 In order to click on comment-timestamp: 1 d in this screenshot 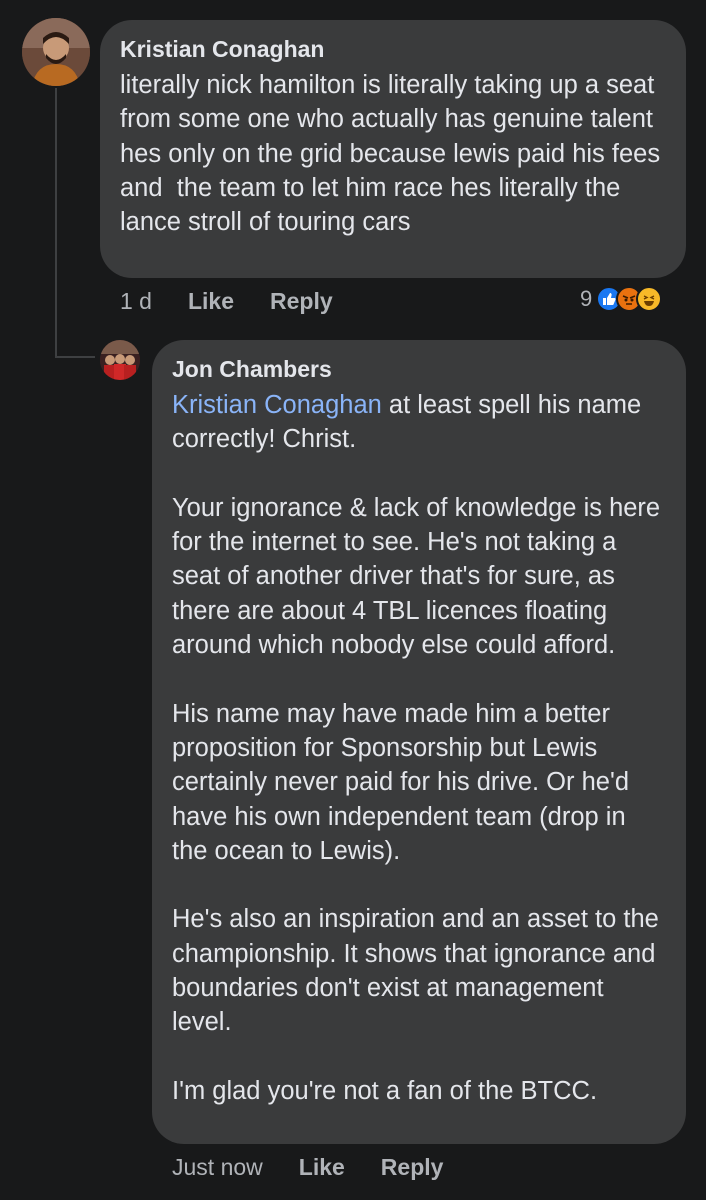, I will do `click(136, 301)`.